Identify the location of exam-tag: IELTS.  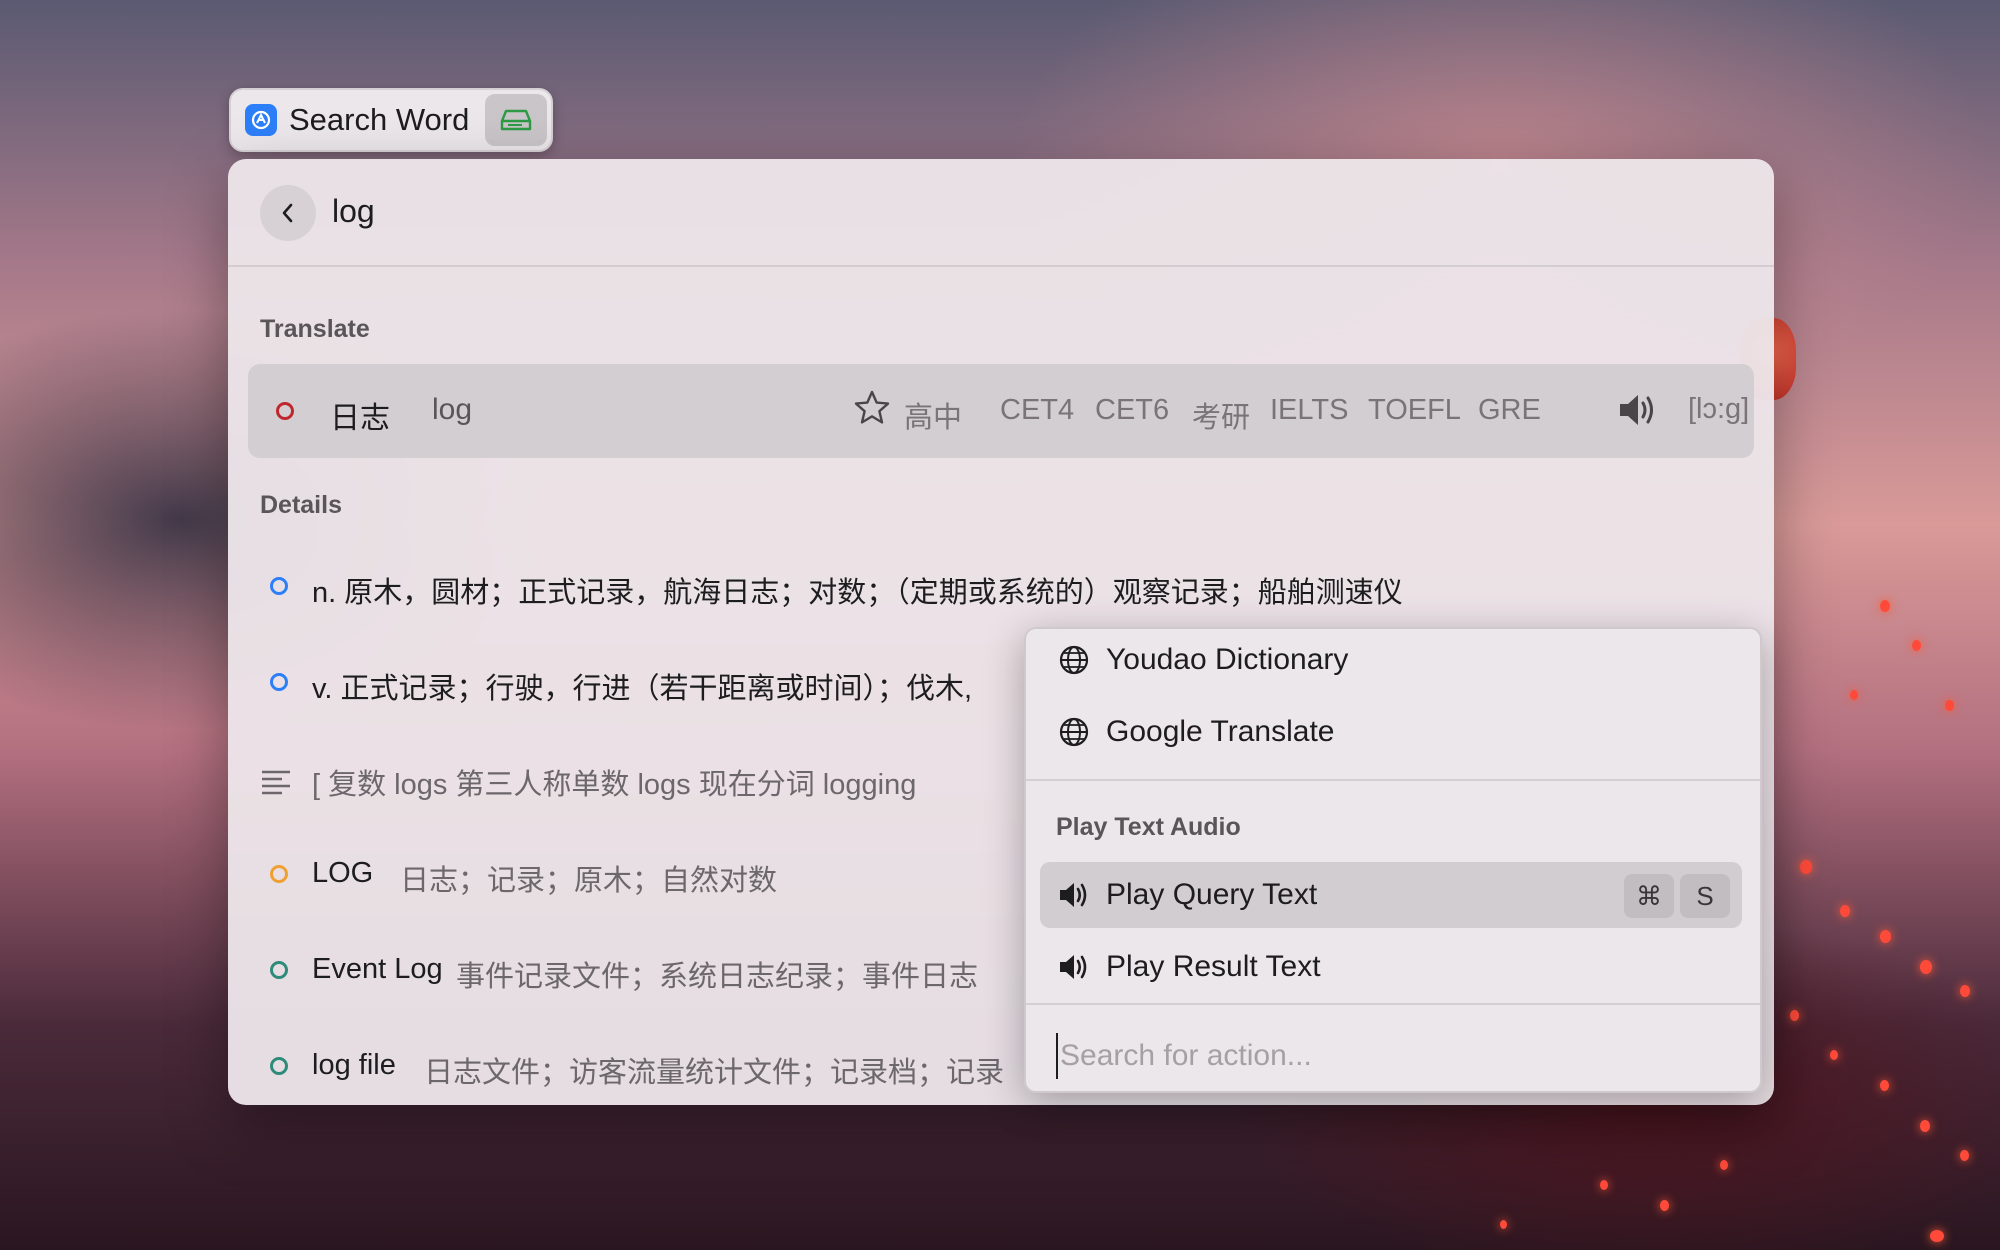
(1309, 410).